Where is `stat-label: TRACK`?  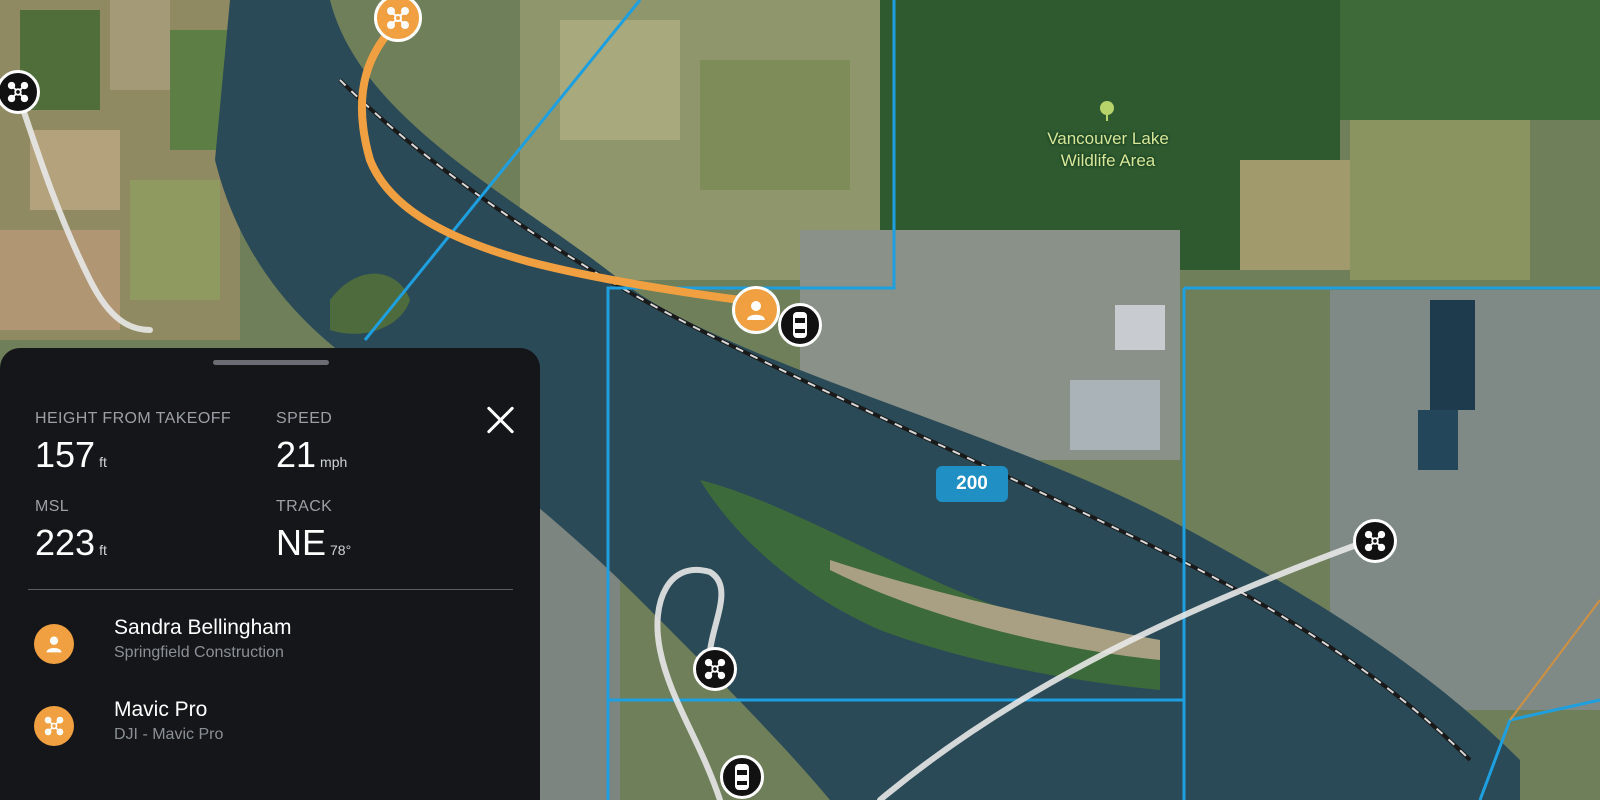 stat-label: TRACK is located at coordinates (304, 506).